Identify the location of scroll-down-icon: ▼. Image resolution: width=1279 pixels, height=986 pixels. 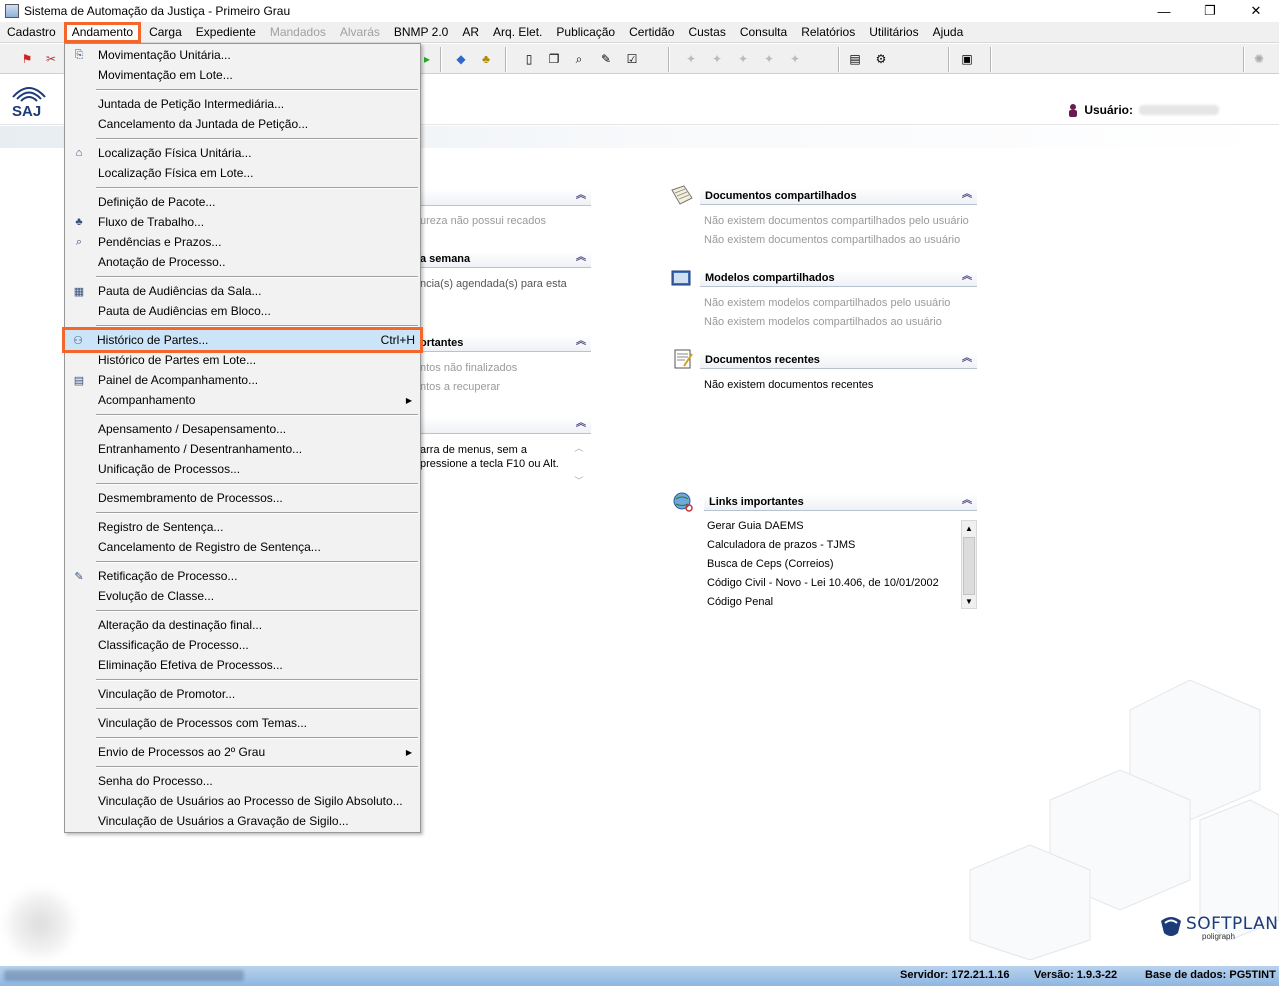
(969, 601).